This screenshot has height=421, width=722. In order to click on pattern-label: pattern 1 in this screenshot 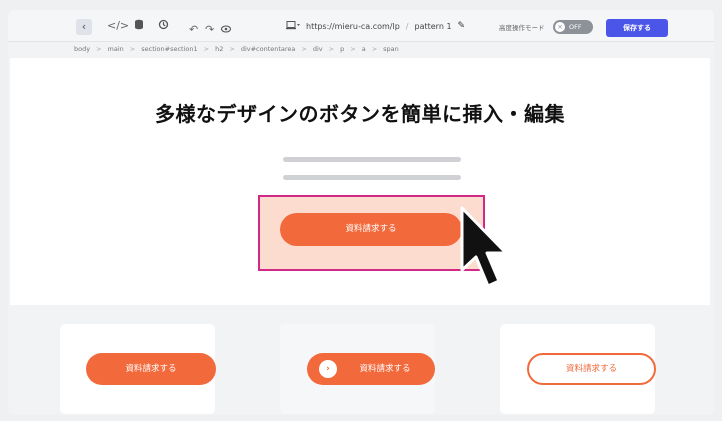, I will do `click(433, 26)`.